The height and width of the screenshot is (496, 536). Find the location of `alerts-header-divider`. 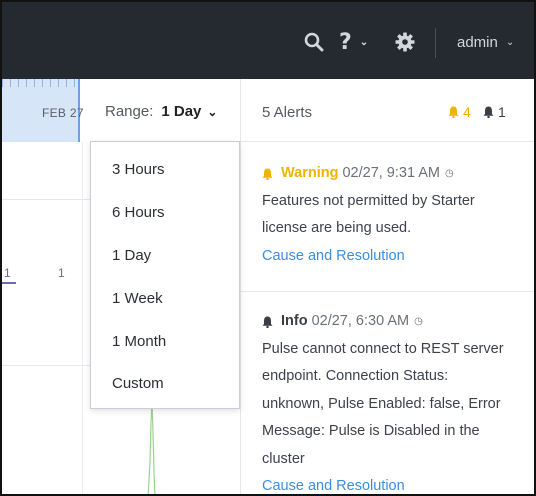

alerts-header-divider is located at coordinates (387, 141).